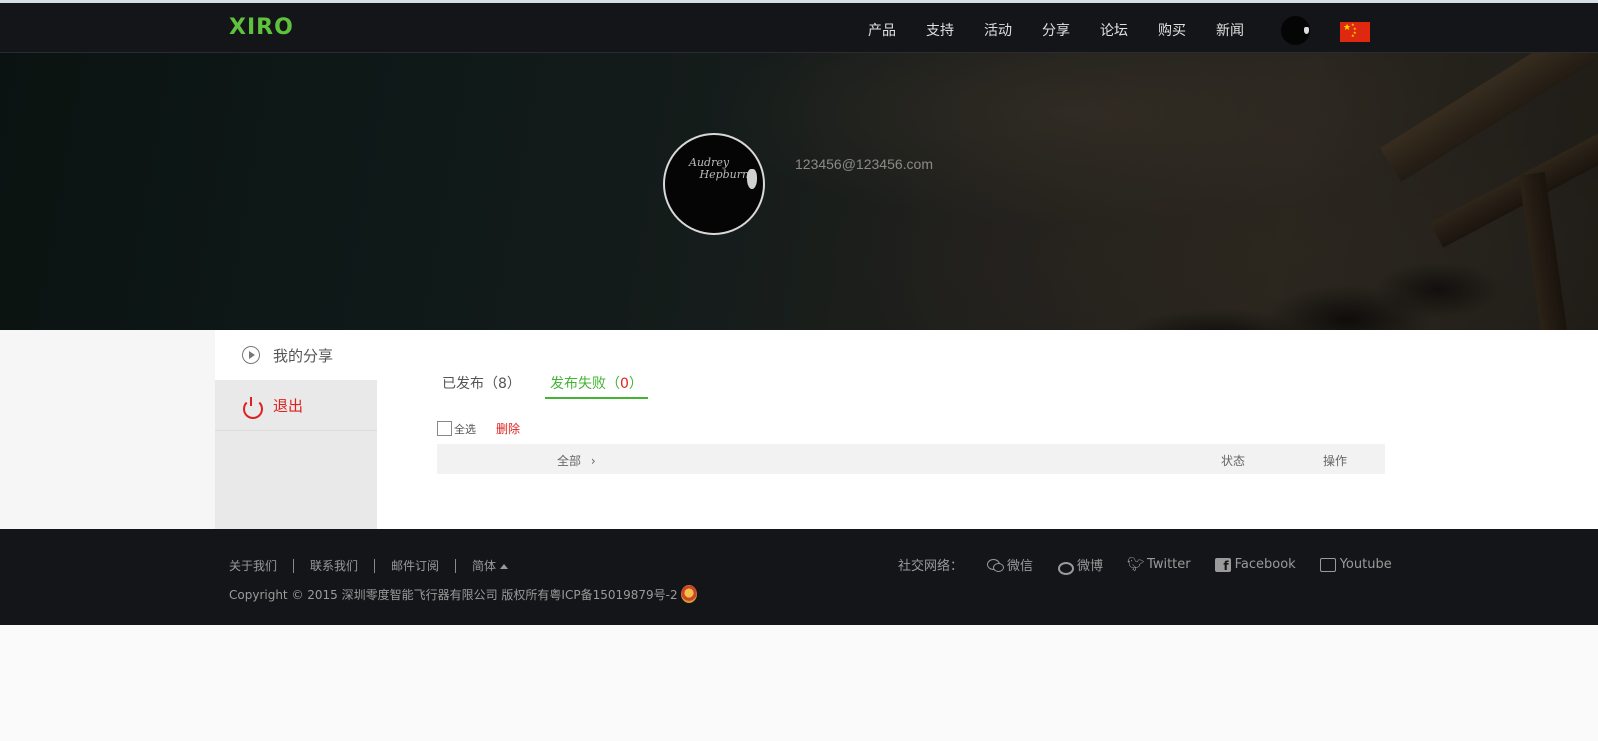 The image size is (1598, 741). I want to click on nav-item-forum: 论坛, so click(1129, 30).